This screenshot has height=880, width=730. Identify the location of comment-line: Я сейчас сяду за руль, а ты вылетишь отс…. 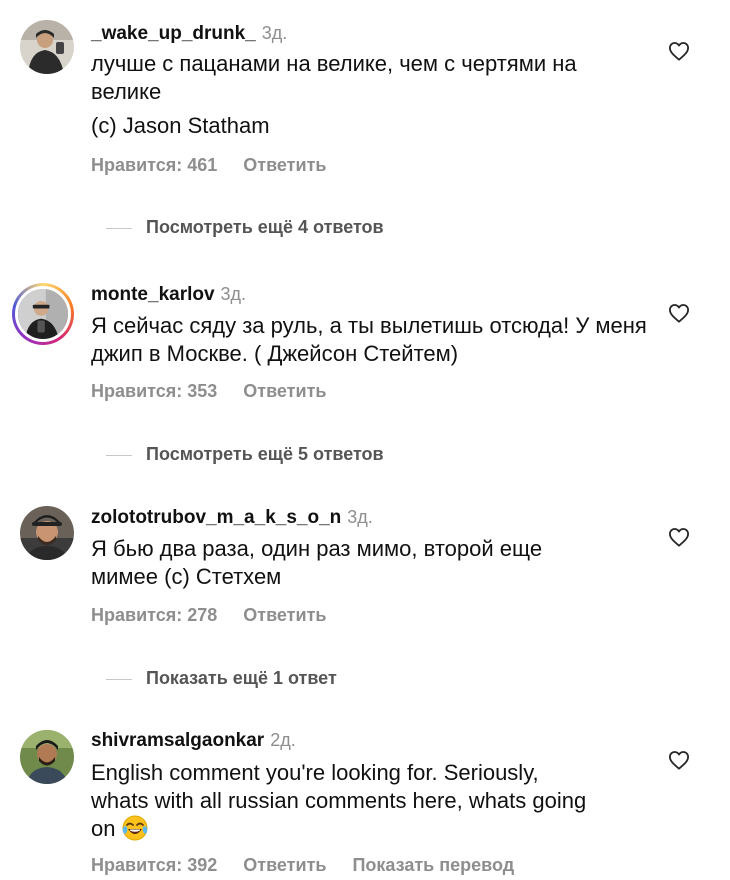
(369, 339).